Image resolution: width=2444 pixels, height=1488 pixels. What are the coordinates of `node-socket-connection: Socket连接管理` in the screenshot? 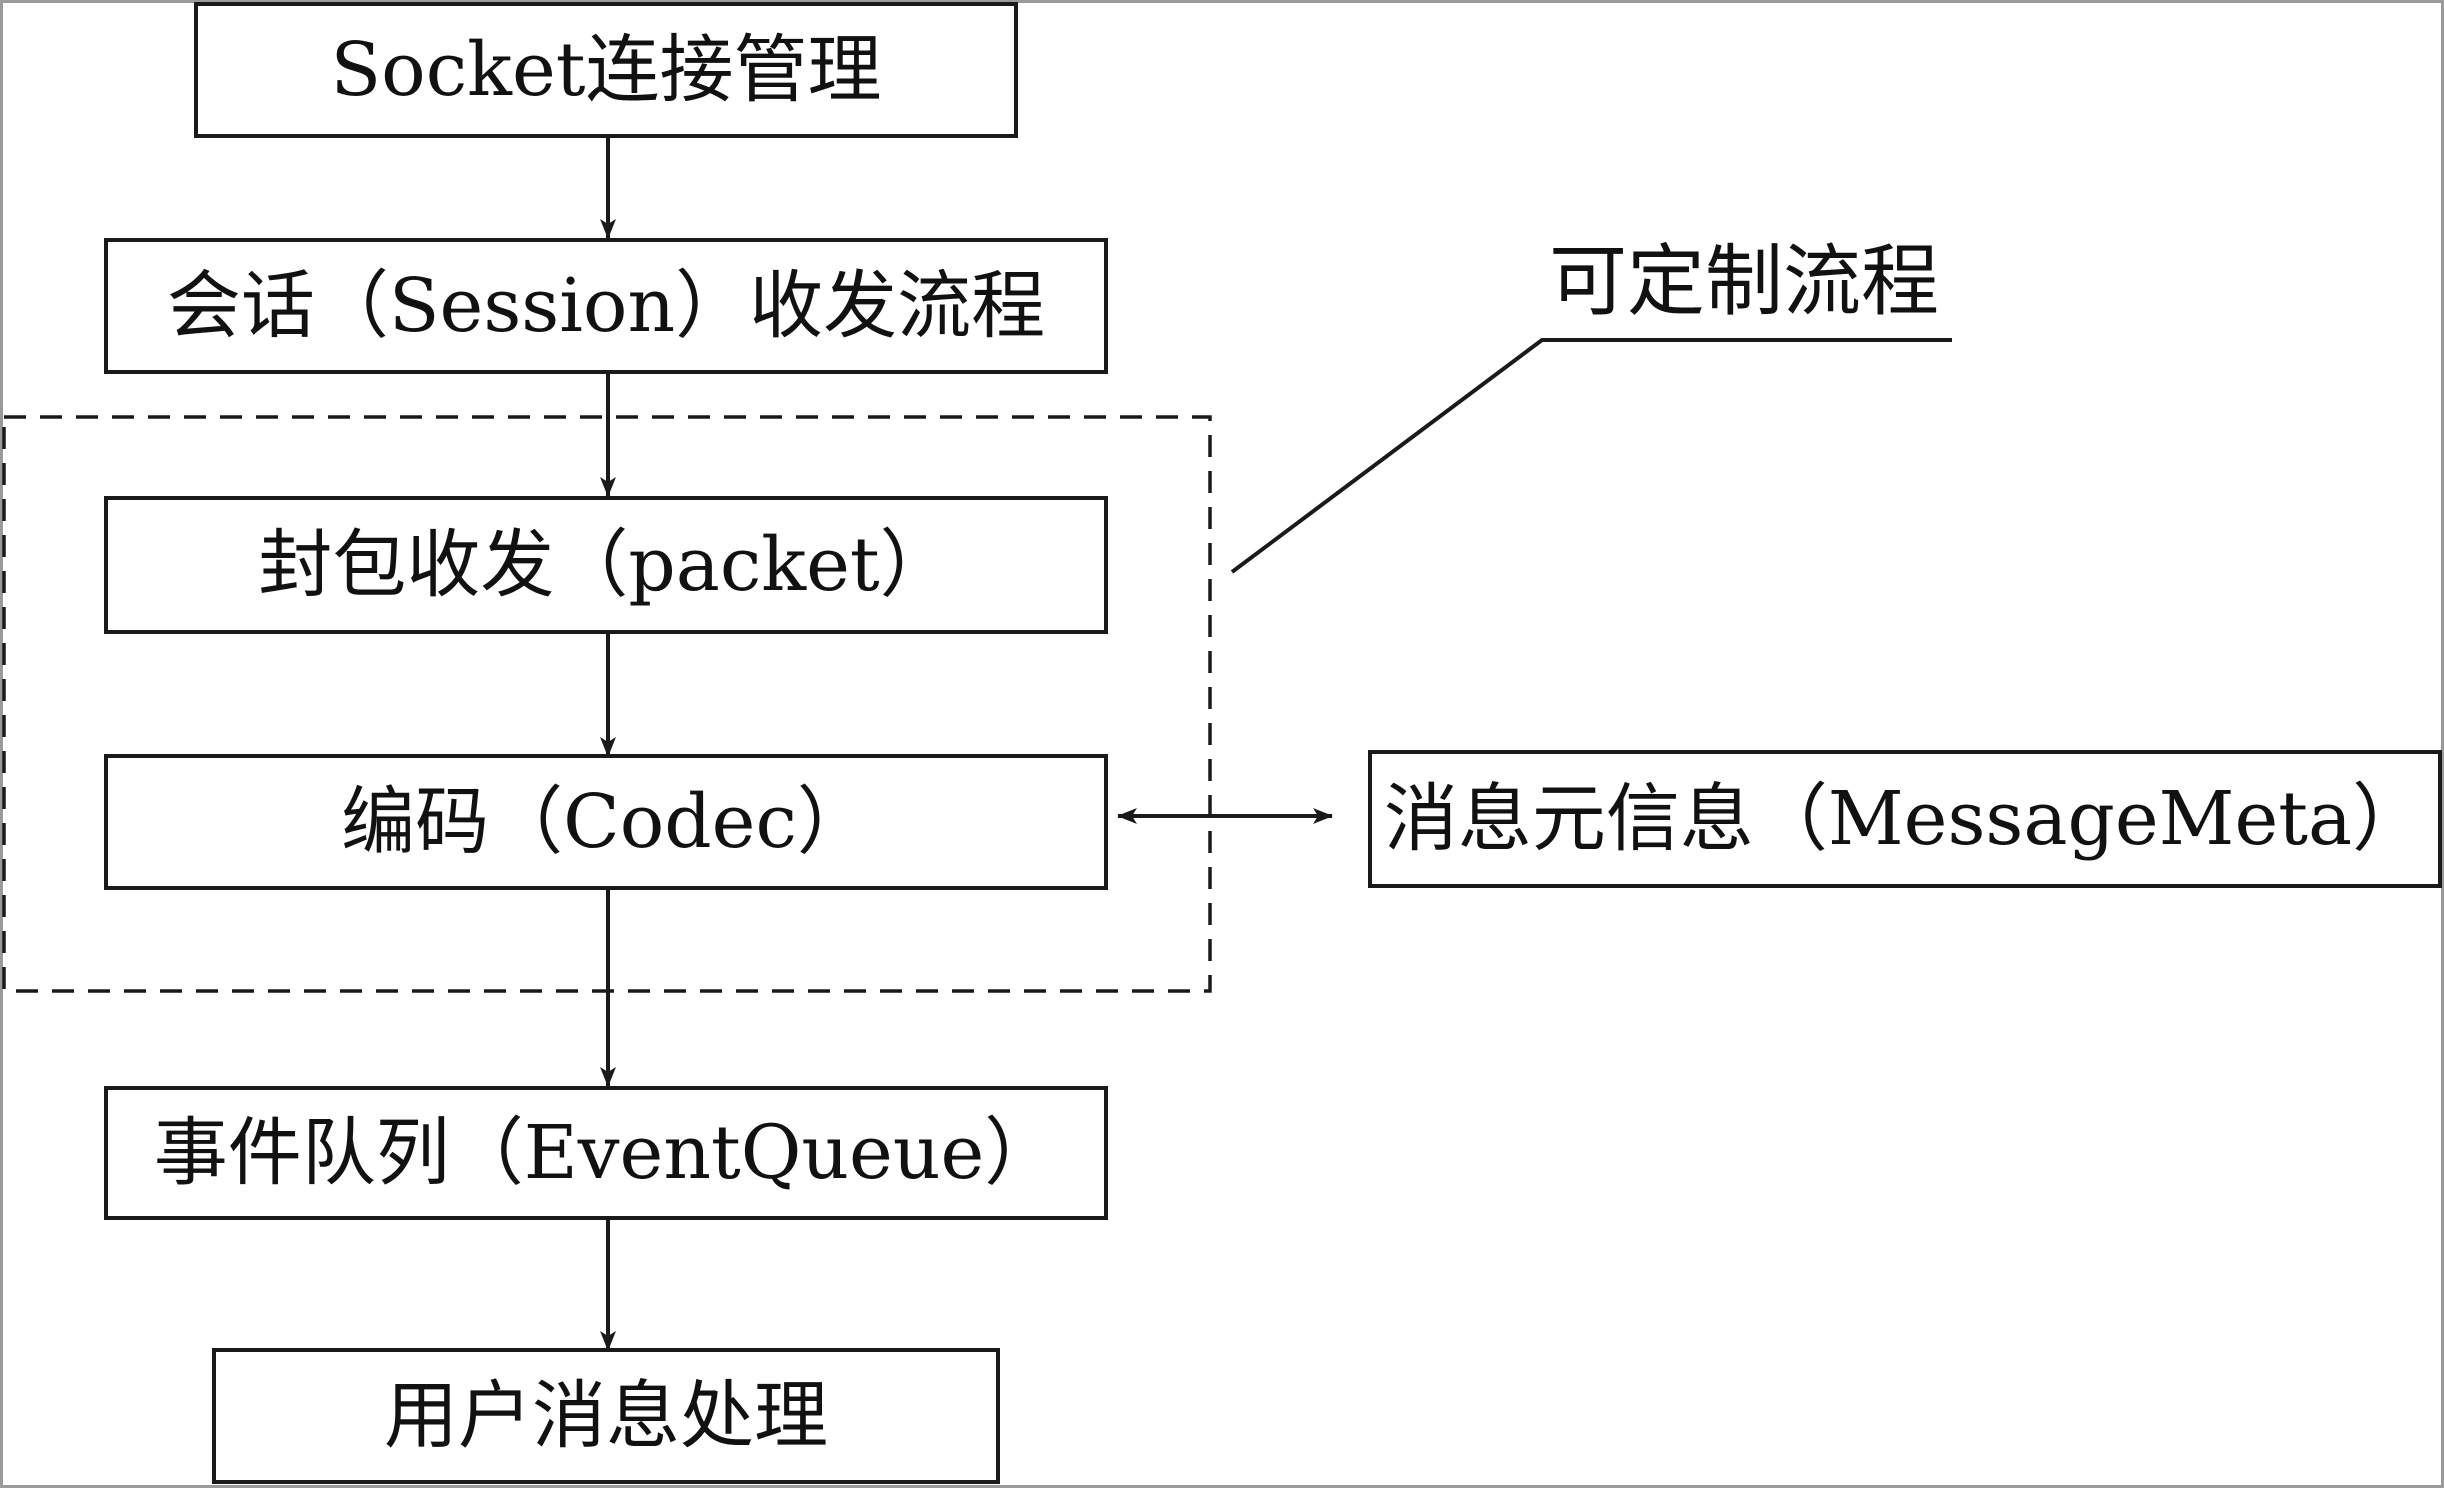 It's located at (606, 70).